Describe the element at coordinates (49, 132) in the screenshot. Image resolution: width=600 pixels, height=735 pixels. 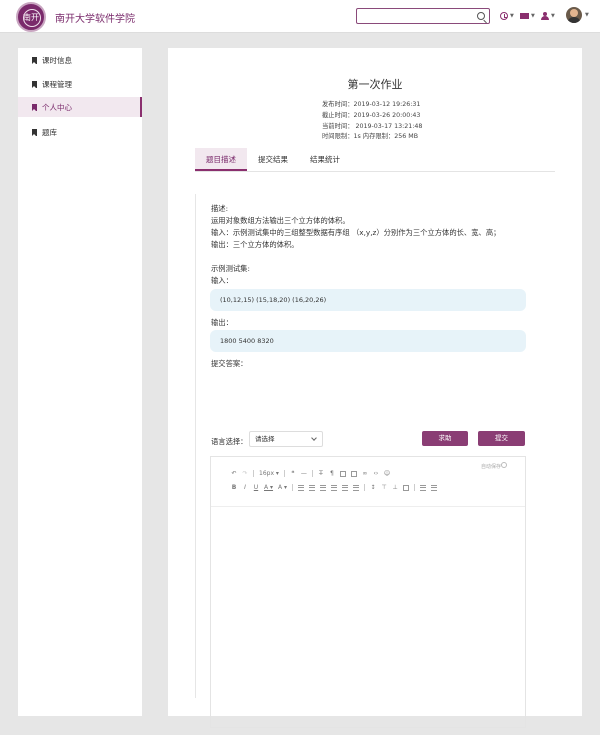
I see `sidebar-item-label: 题库` at that location.